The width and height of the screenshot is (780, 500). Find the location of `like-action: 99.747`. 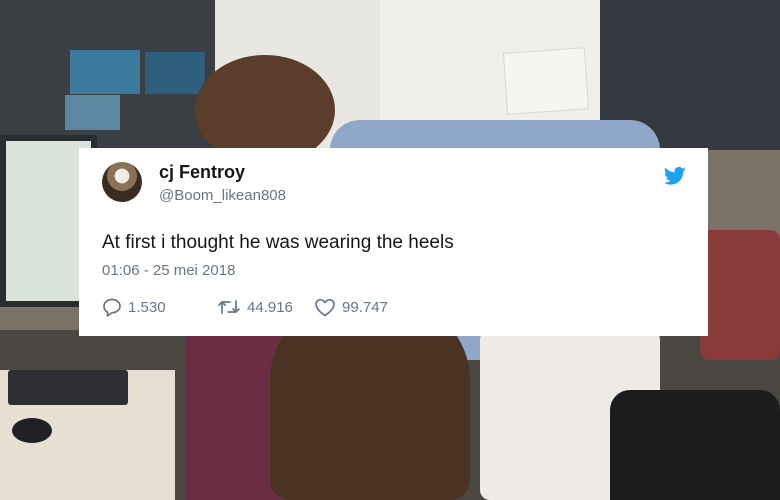

like-action: 99.747 is located at coordinates (351, 307).